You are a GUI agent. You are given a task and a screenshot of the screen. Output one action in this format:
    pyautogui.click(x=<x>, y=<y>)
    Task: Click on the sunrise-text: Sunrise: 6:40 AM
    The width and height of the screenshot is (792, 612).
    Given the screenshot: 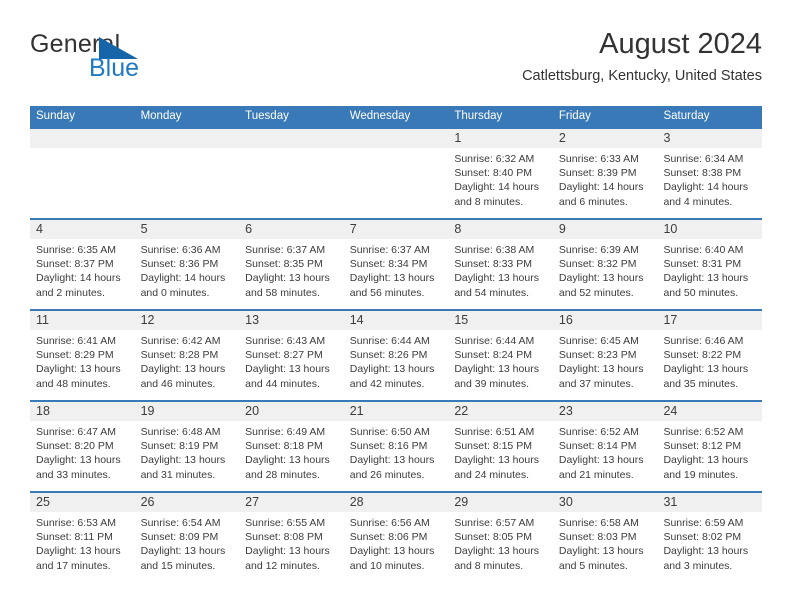 What is the action you would take?
    pyautogui.click(x=703, y=250)
    